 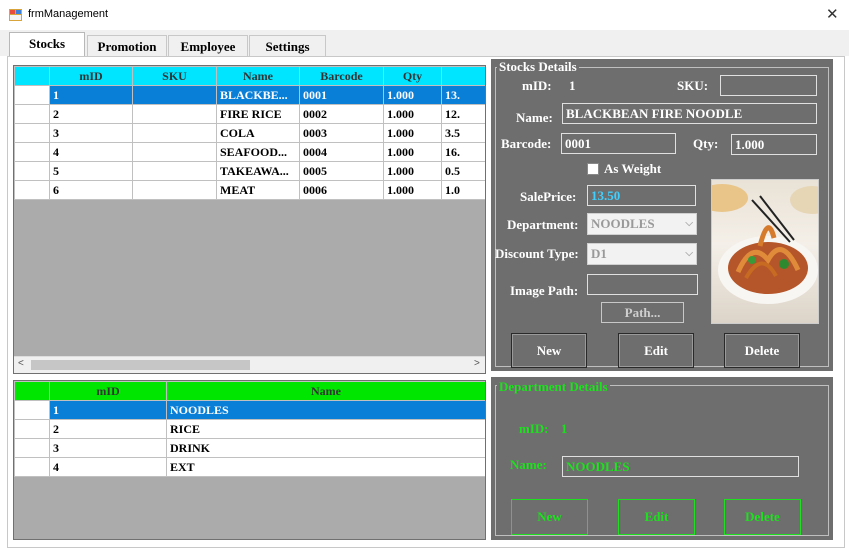 I want to click on table-row: 3 DRINK, so click(x=249, y=448).